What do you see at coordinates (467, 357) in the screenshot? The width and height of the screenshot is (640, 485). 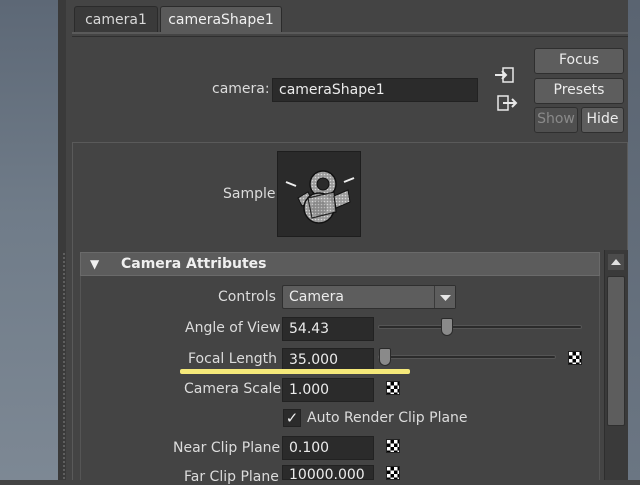 I see `focal-length-slider` at bounding box center [467, 357].